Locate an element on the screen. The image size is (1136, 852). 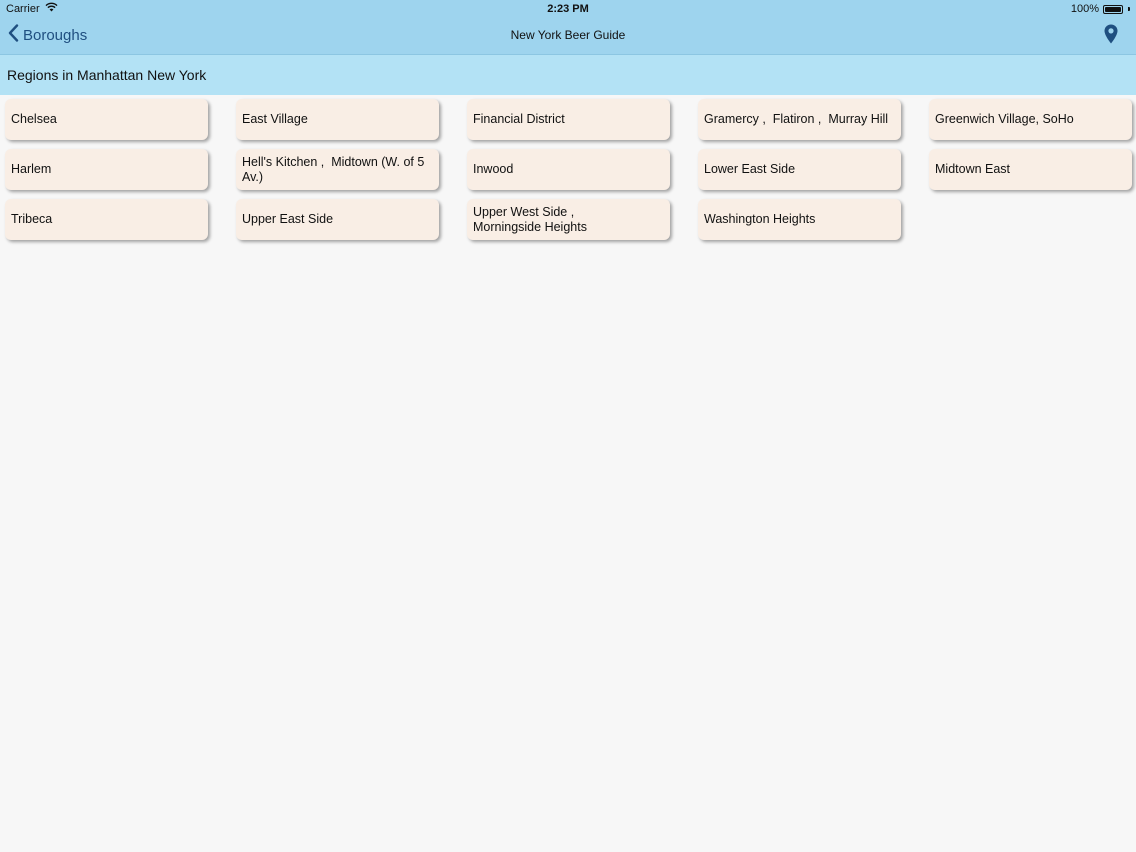
region-button: Washington Heights is located at coordinates (799, 219).